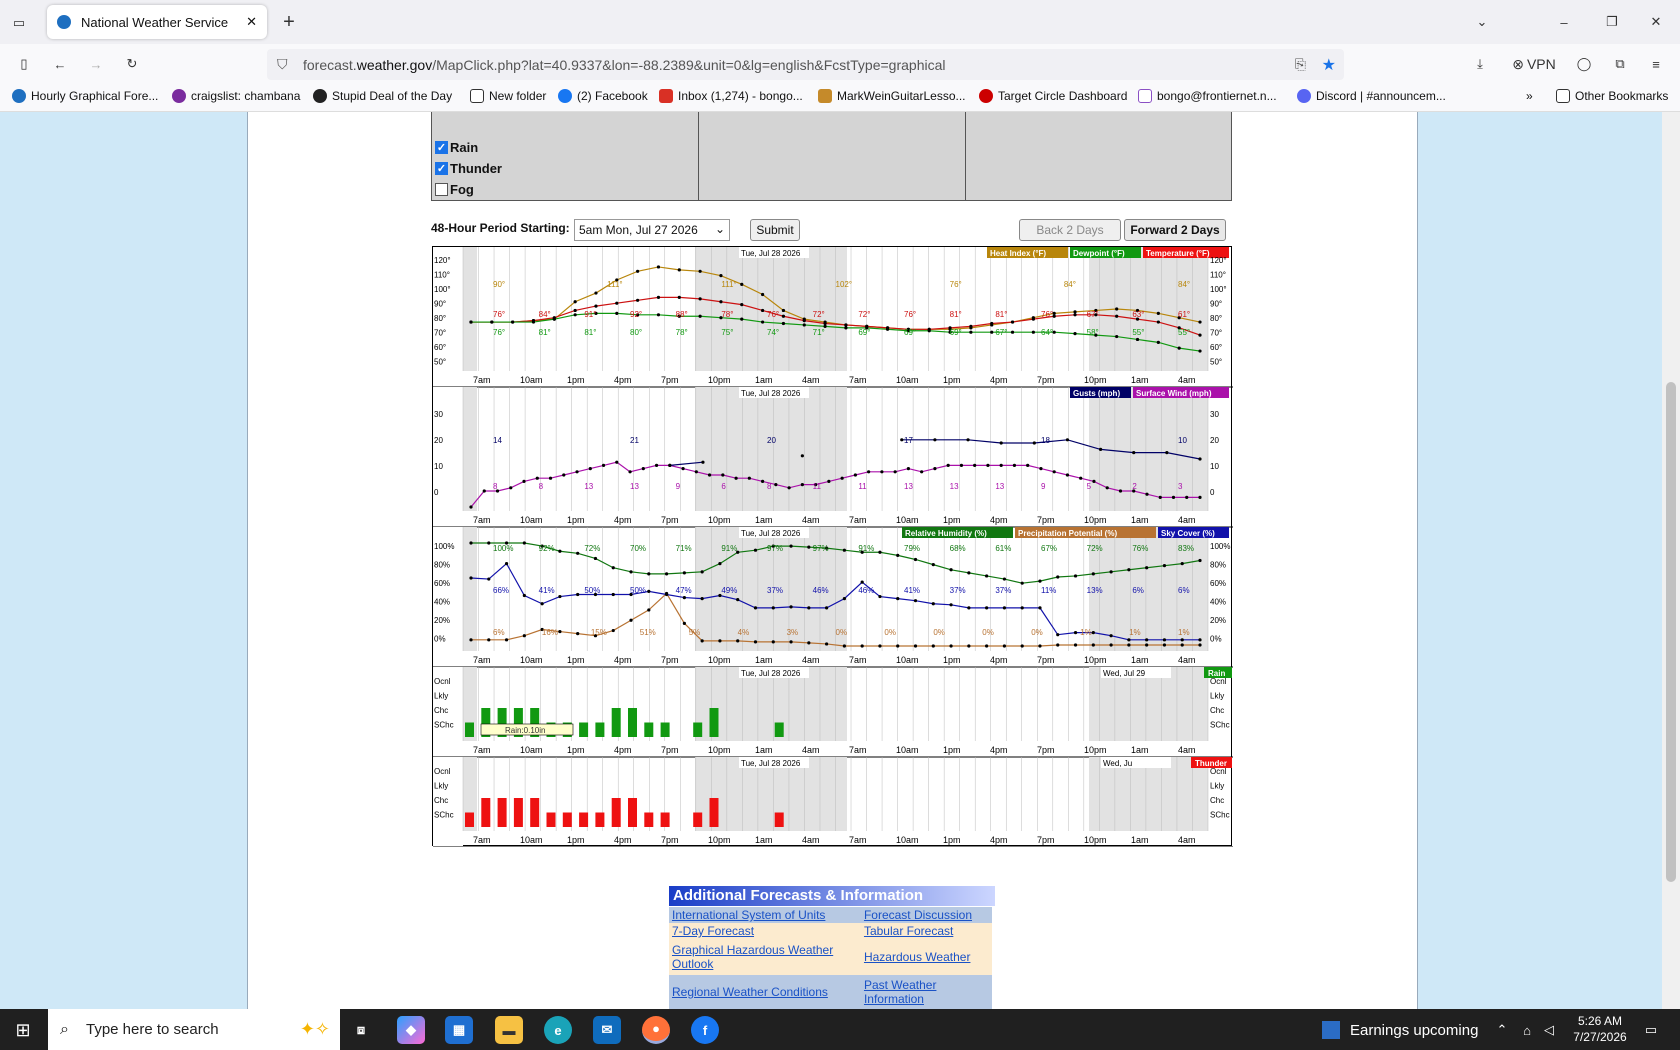 This screenshot has width=1680, height=1050. I want to click on task-view-icon: ⧈, so click(361, 1030).